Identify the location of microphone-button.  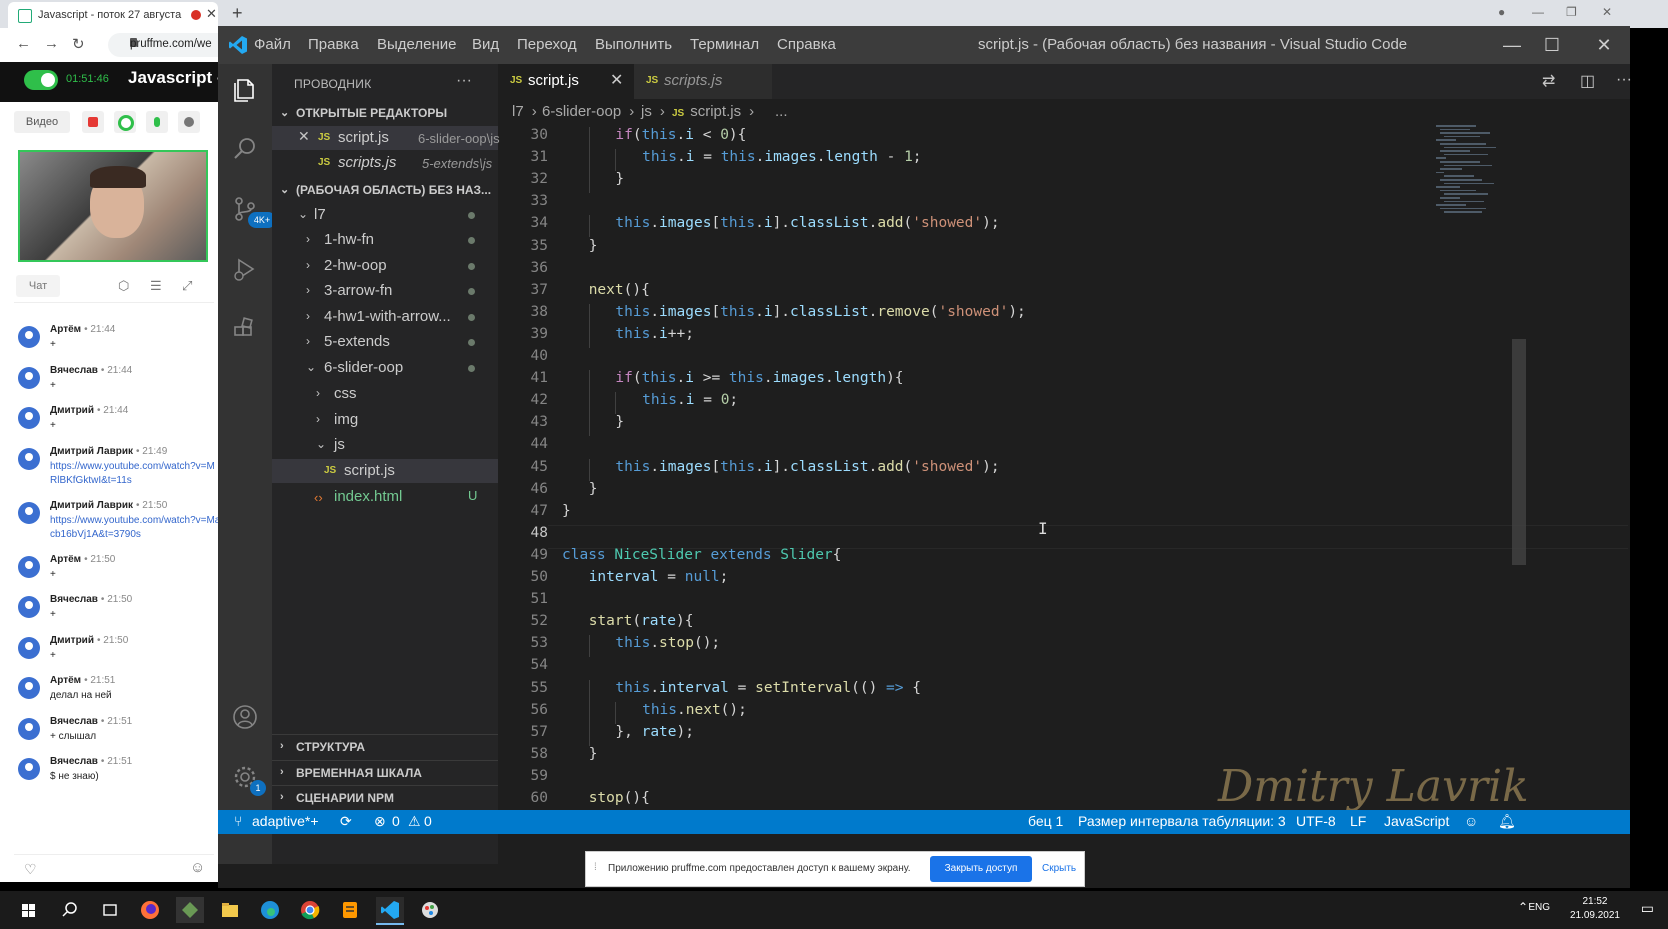
(157, 122).